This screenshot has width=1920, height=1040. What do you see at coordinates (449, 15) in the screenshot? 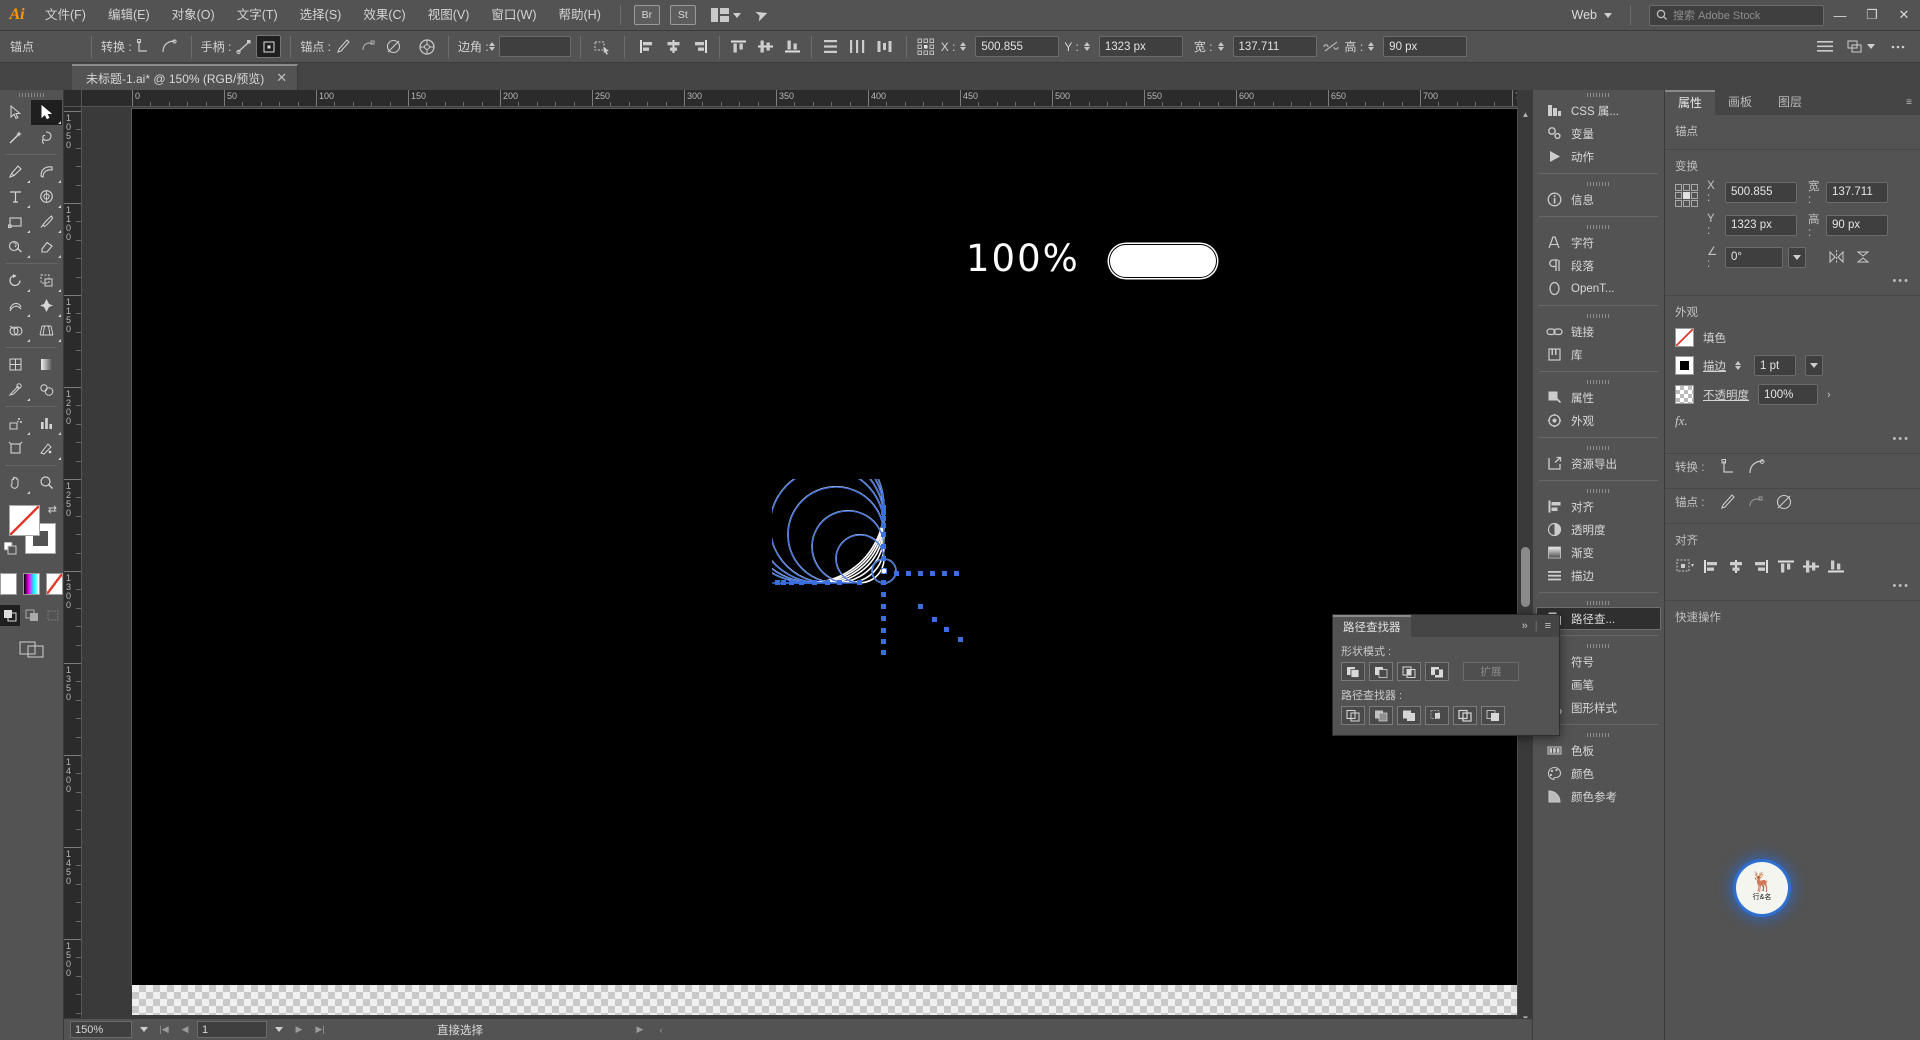
I see `menu-view: 视图(V)` at bounding box center [449, 15].